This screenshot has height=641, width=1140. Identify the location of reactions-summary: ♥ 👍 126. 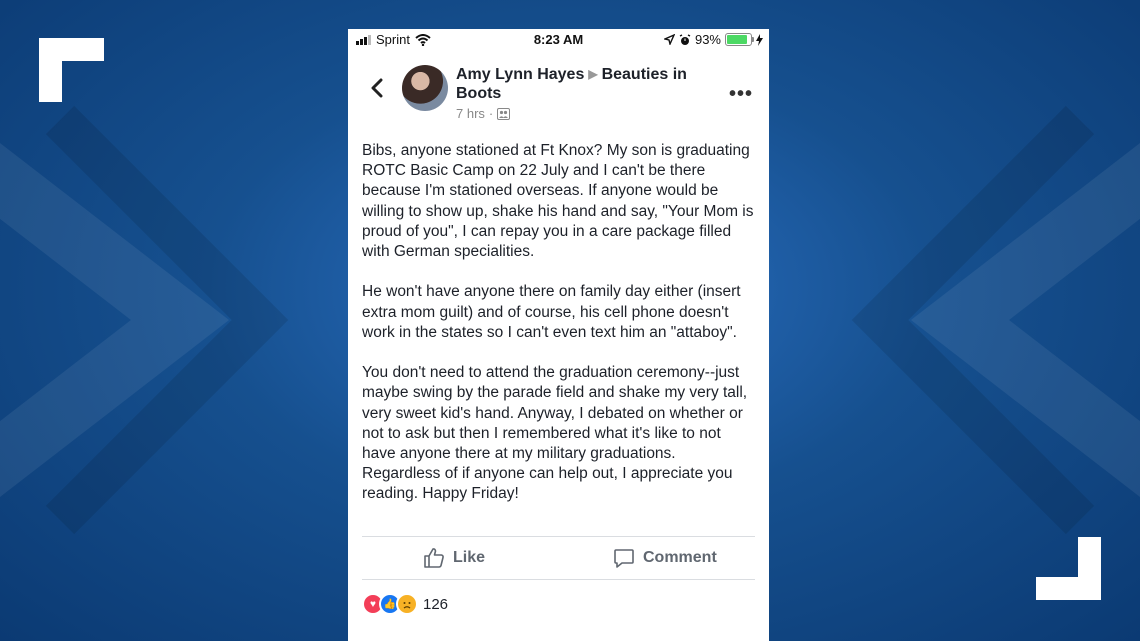
(405, 604).